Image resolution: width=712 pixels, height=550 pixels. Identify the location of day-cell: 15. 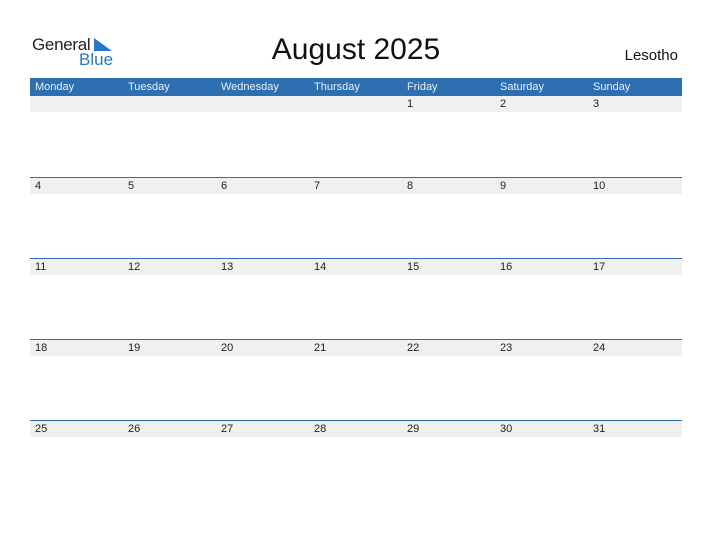
(413, 267).